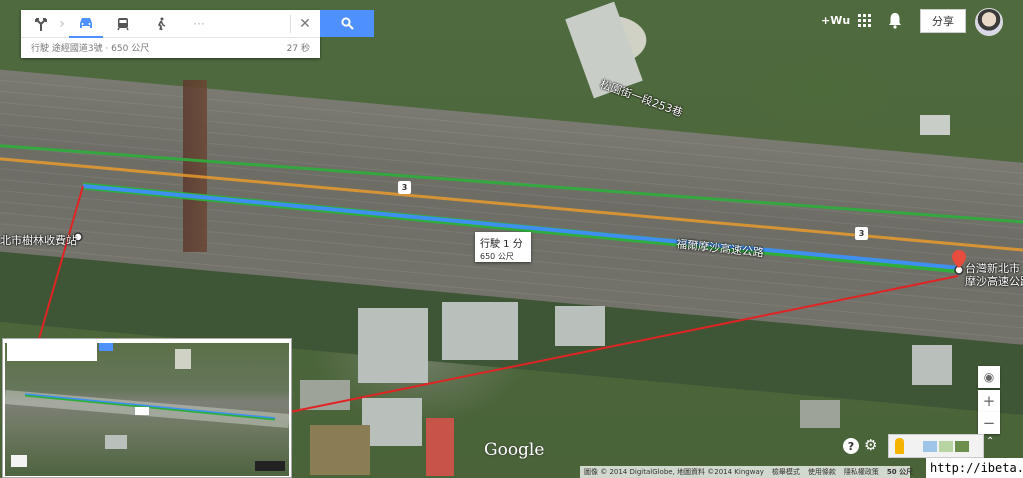 The width and height of the screenshot is (1023, 478). Describe the element at coordinates (989, 22) in the screenshot. I see `avatar` at that location.